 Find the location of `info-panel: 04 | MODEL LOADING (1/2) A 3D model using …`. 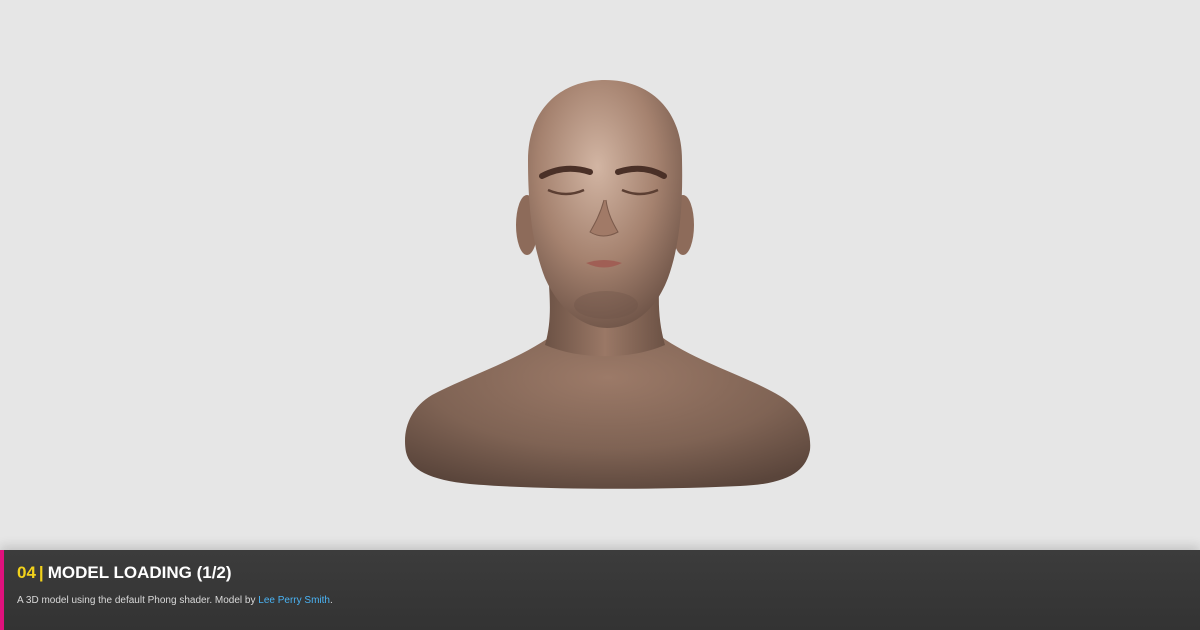

info-panel: 04 | MODEL LOADING (1/2) A 3D model using … is located at coordinates (600, 590).